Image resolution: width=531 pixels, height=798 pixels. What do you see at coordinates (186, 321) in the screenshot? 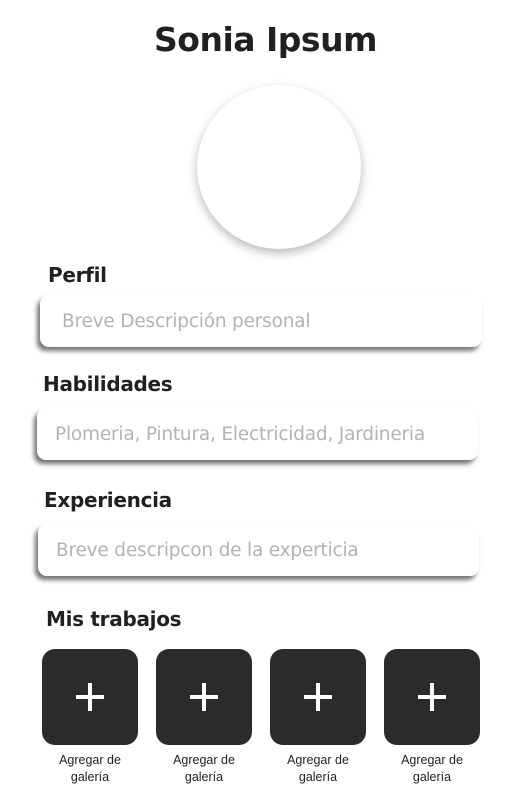
I see `perfil-placeholder: Breve Descripción personal` at bounding box center [186, 321].